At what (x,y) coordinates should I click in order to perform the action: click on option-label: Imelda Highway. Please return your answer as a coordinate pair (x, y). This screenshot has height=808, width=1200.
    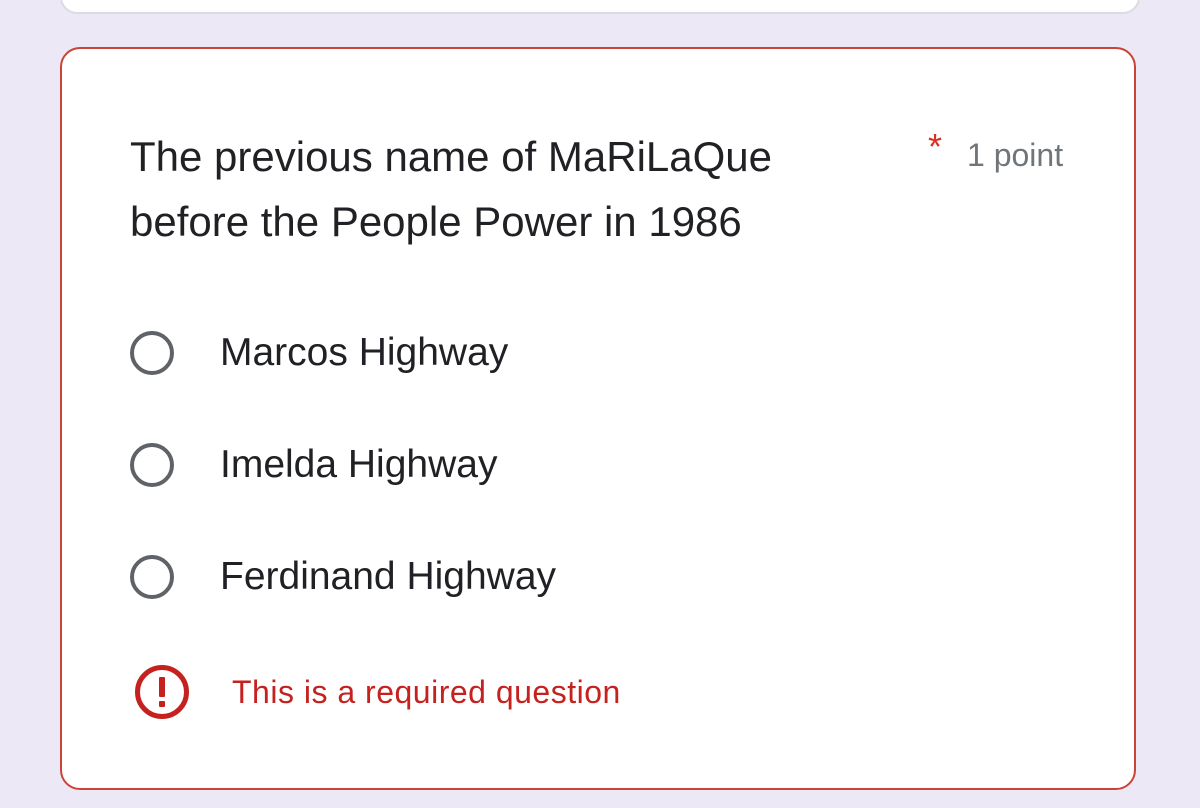
    Looking at the image, I should click on (359, 464).